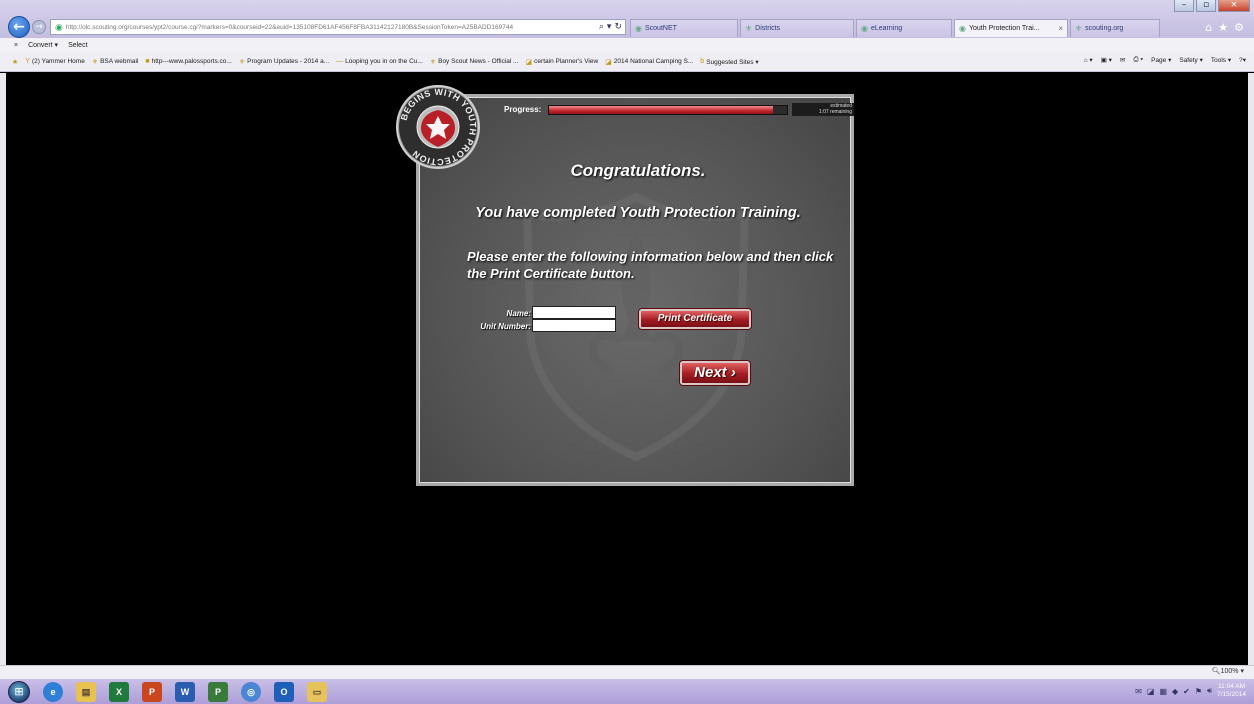 Image resolution: width=1254 pixels, height=704 pixels. Describe the element at coordinates (317, 691) in the screenshot. I see `folder-icon: ▭` at that location.